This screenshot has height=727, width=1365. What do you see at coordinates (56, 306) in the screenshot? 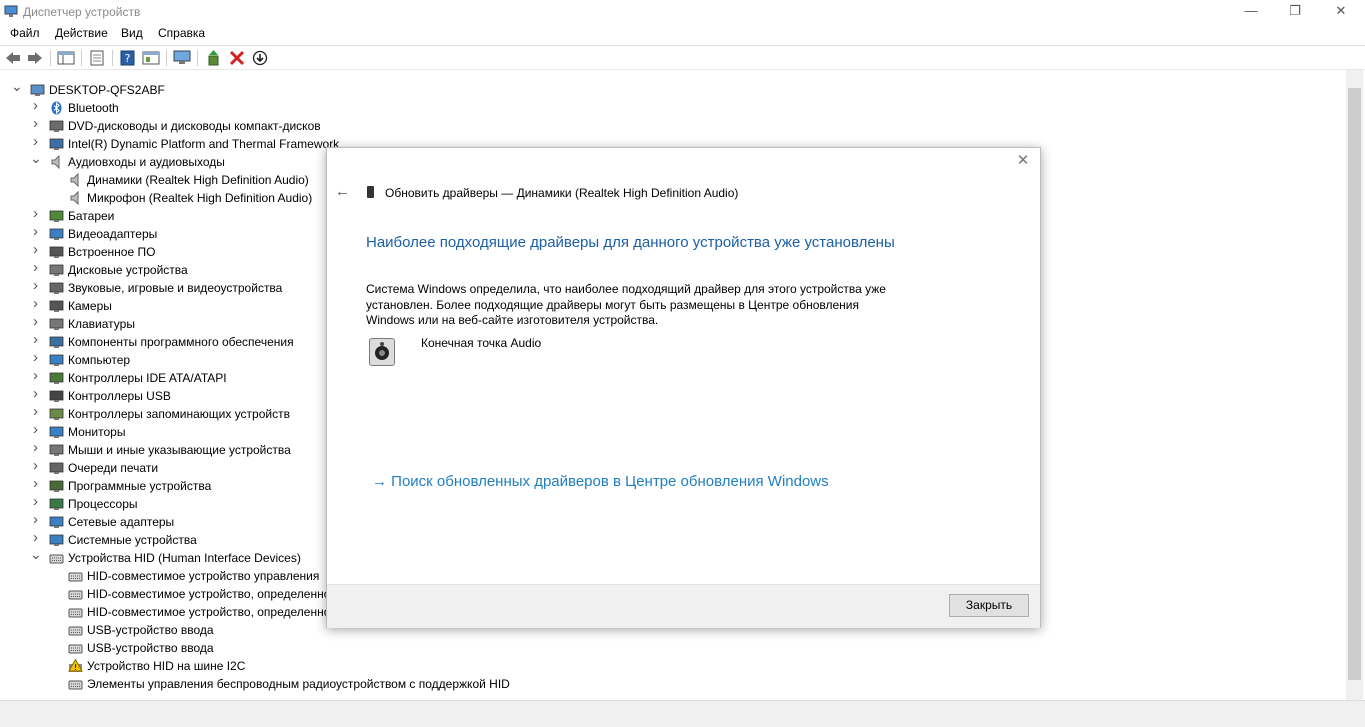
I see `camera-icon` at bounding box center [56, 306].